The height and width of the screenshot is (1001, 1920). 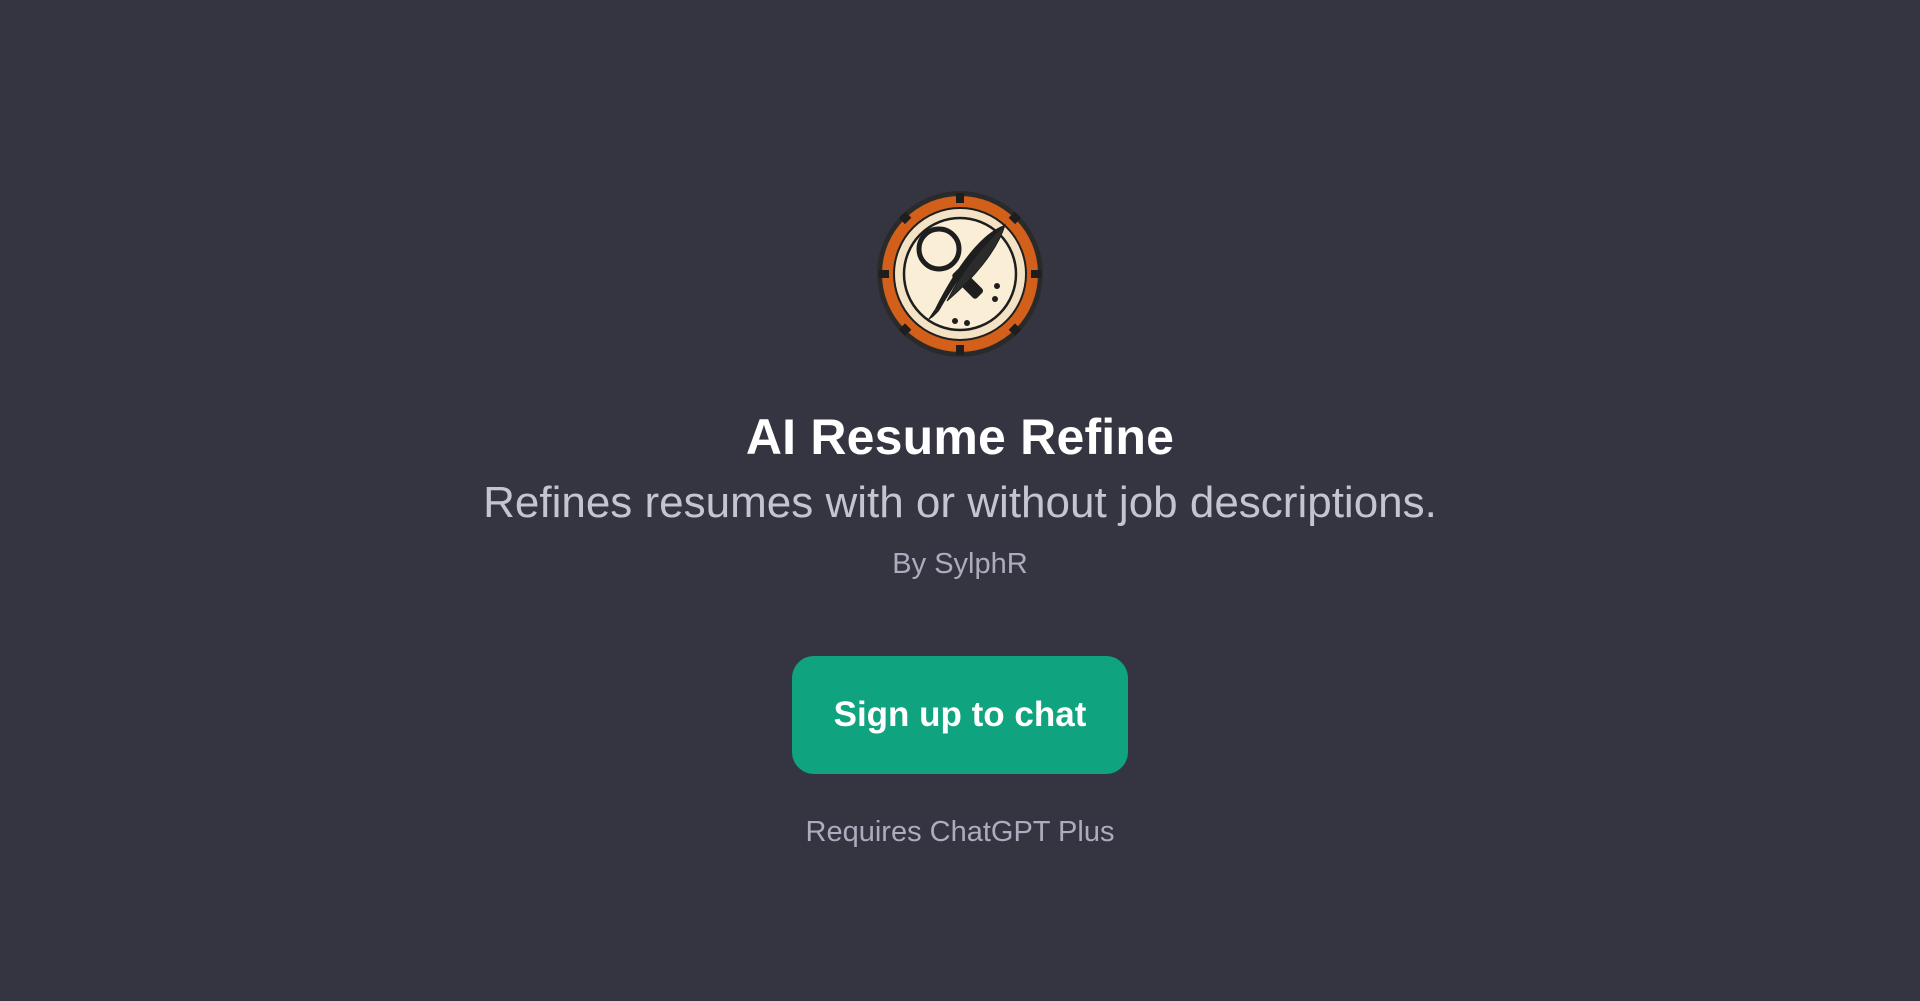 What do you see at coordinates (960, 437) in the screenshot?
I see `gpt-title: AI Resume Refine` at bounding box center [960, 437].